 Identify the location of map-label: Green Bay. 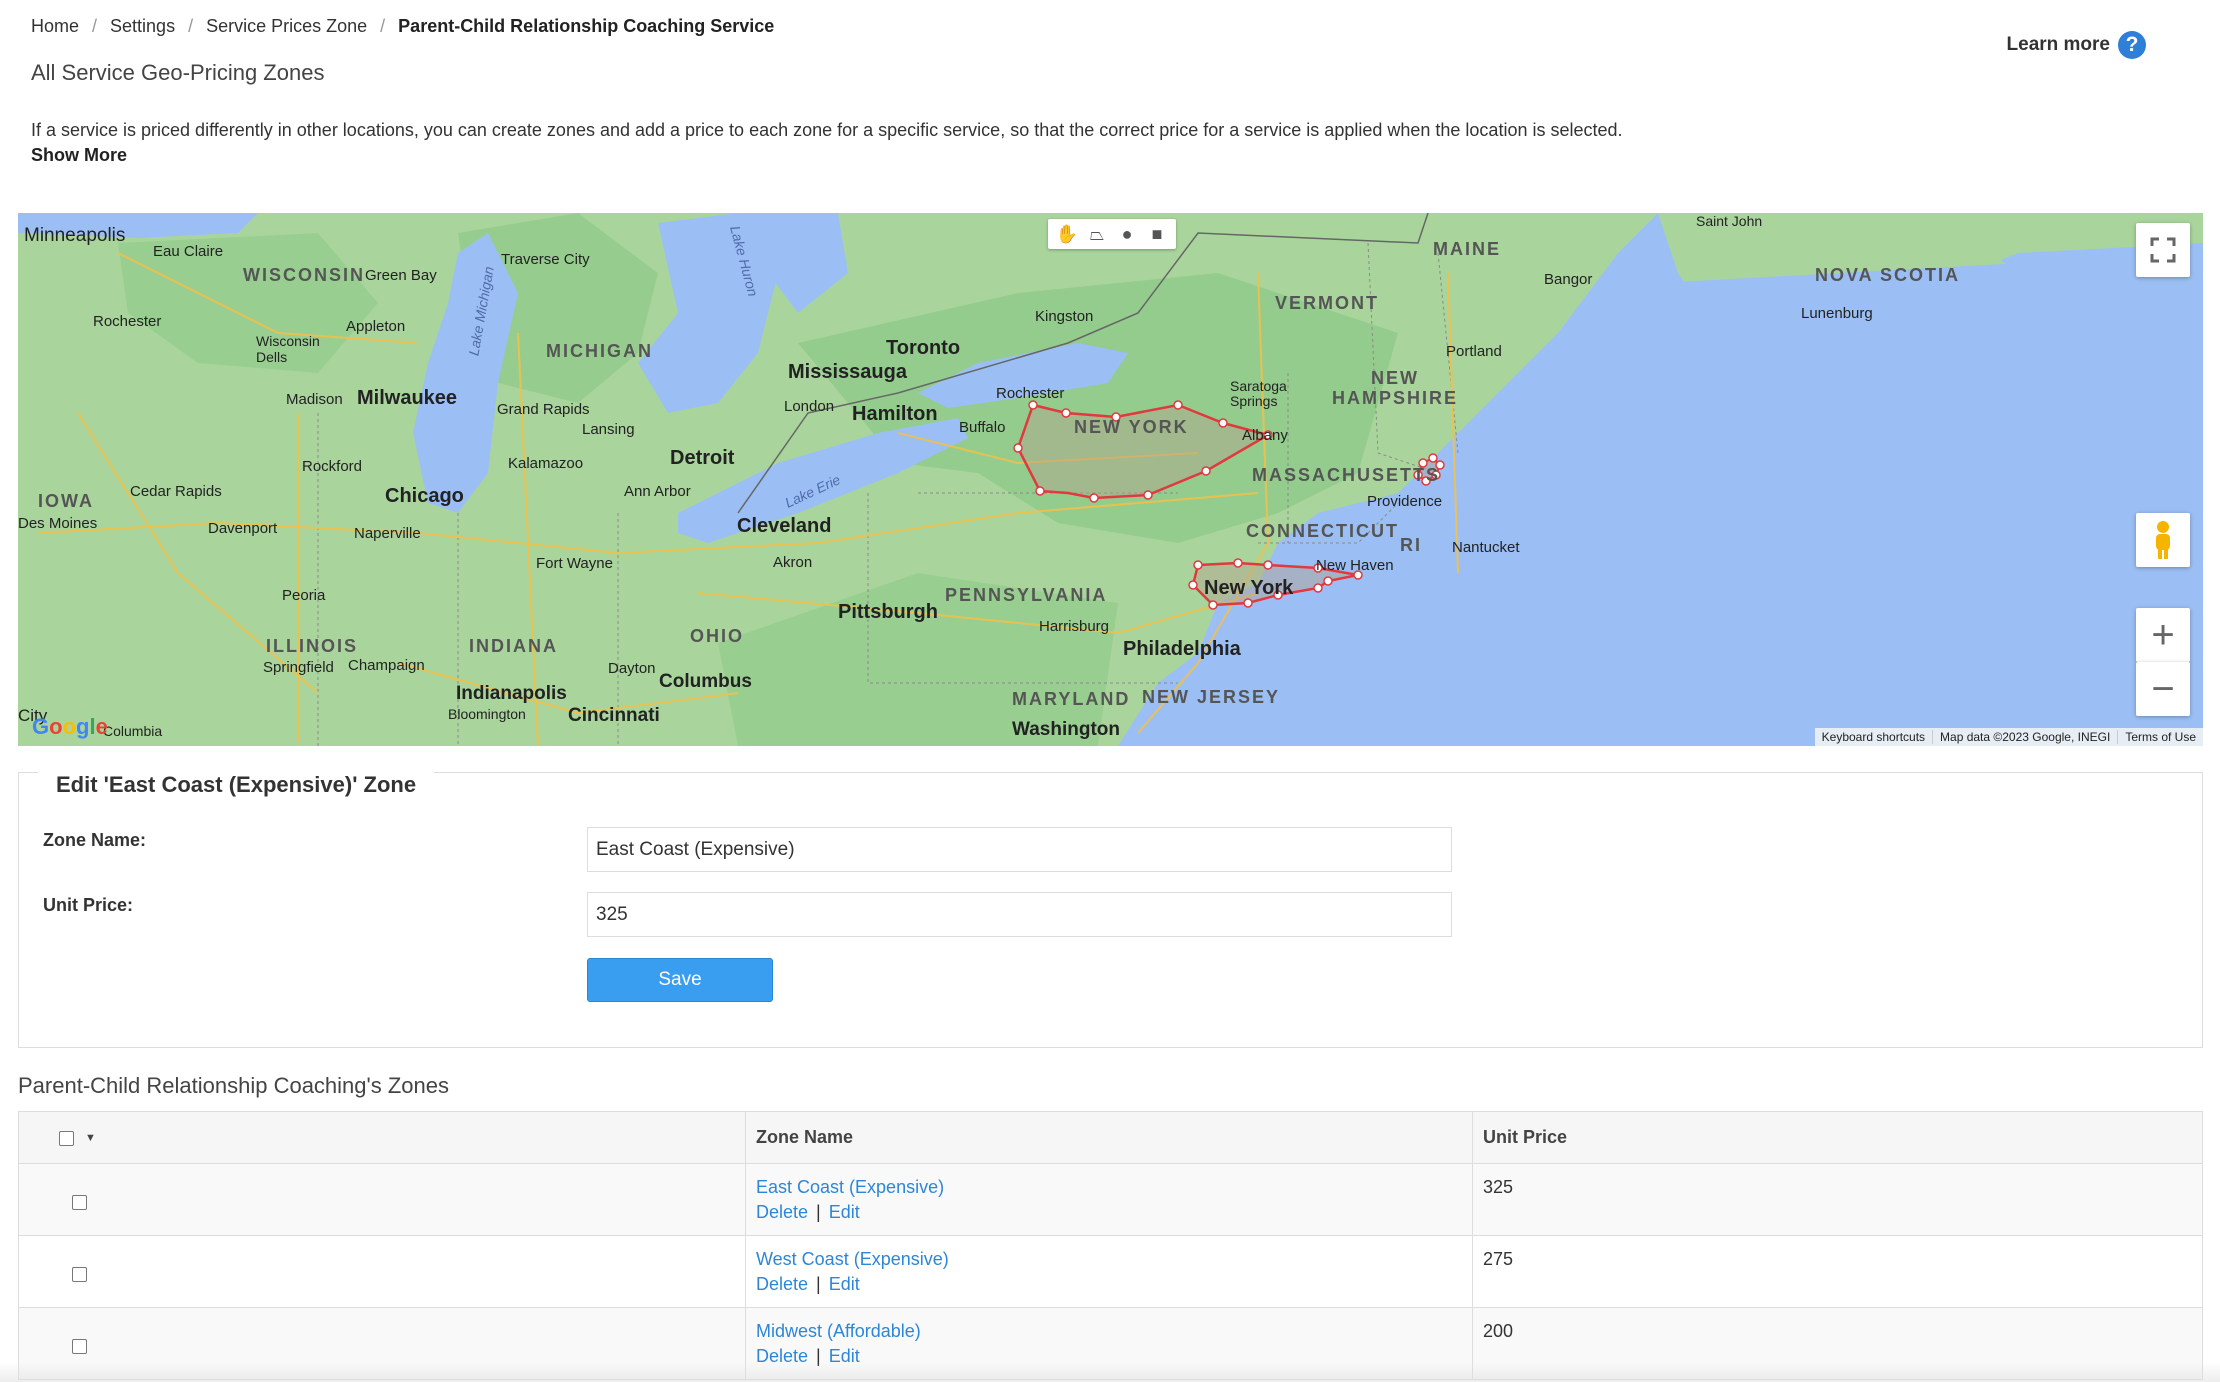
(401, 275).